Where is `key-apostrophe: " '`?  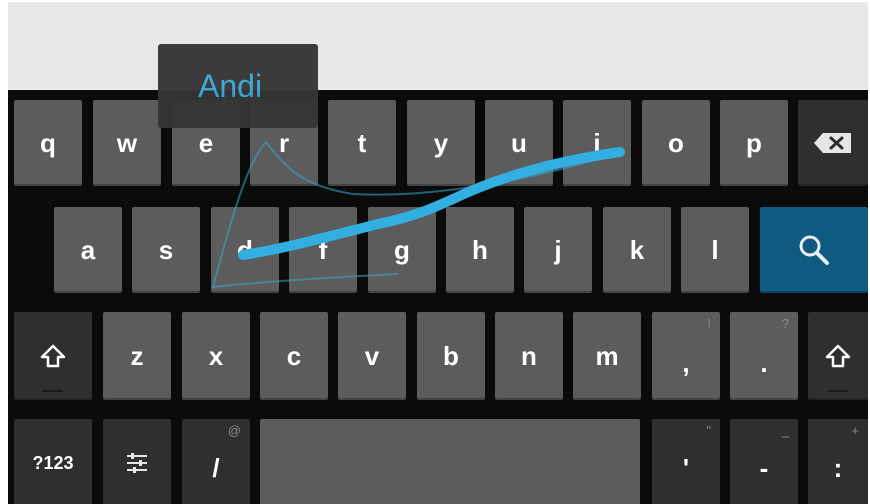 key-apostrophe: " ' is located at coordinates (686, 461).